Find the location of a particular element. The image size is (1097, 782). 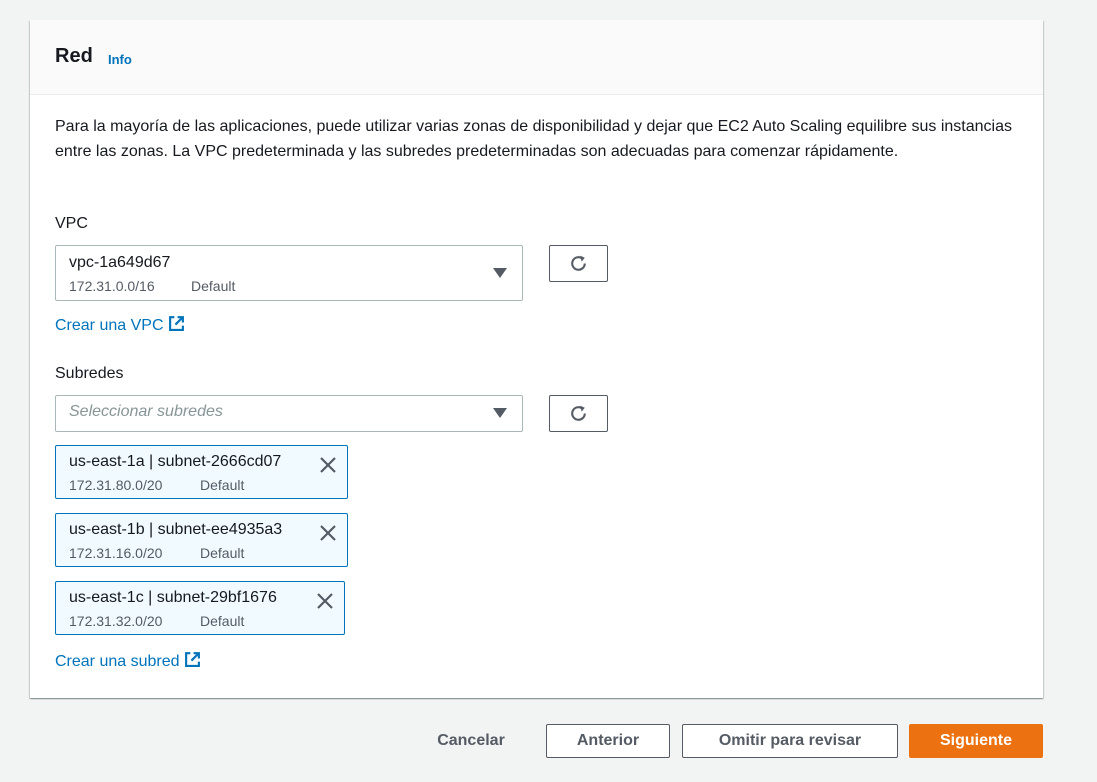

create-vpc-link: Crear una VPC is located at coordinates (120, 325).